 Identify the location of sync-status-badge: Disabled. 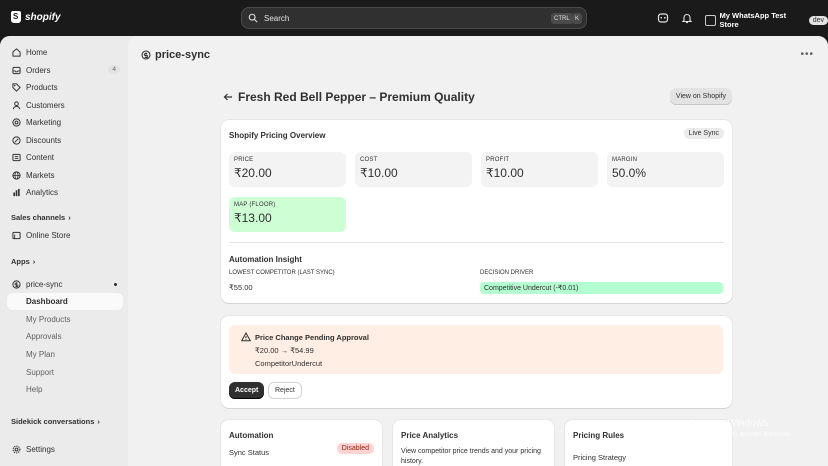
(355, 448).